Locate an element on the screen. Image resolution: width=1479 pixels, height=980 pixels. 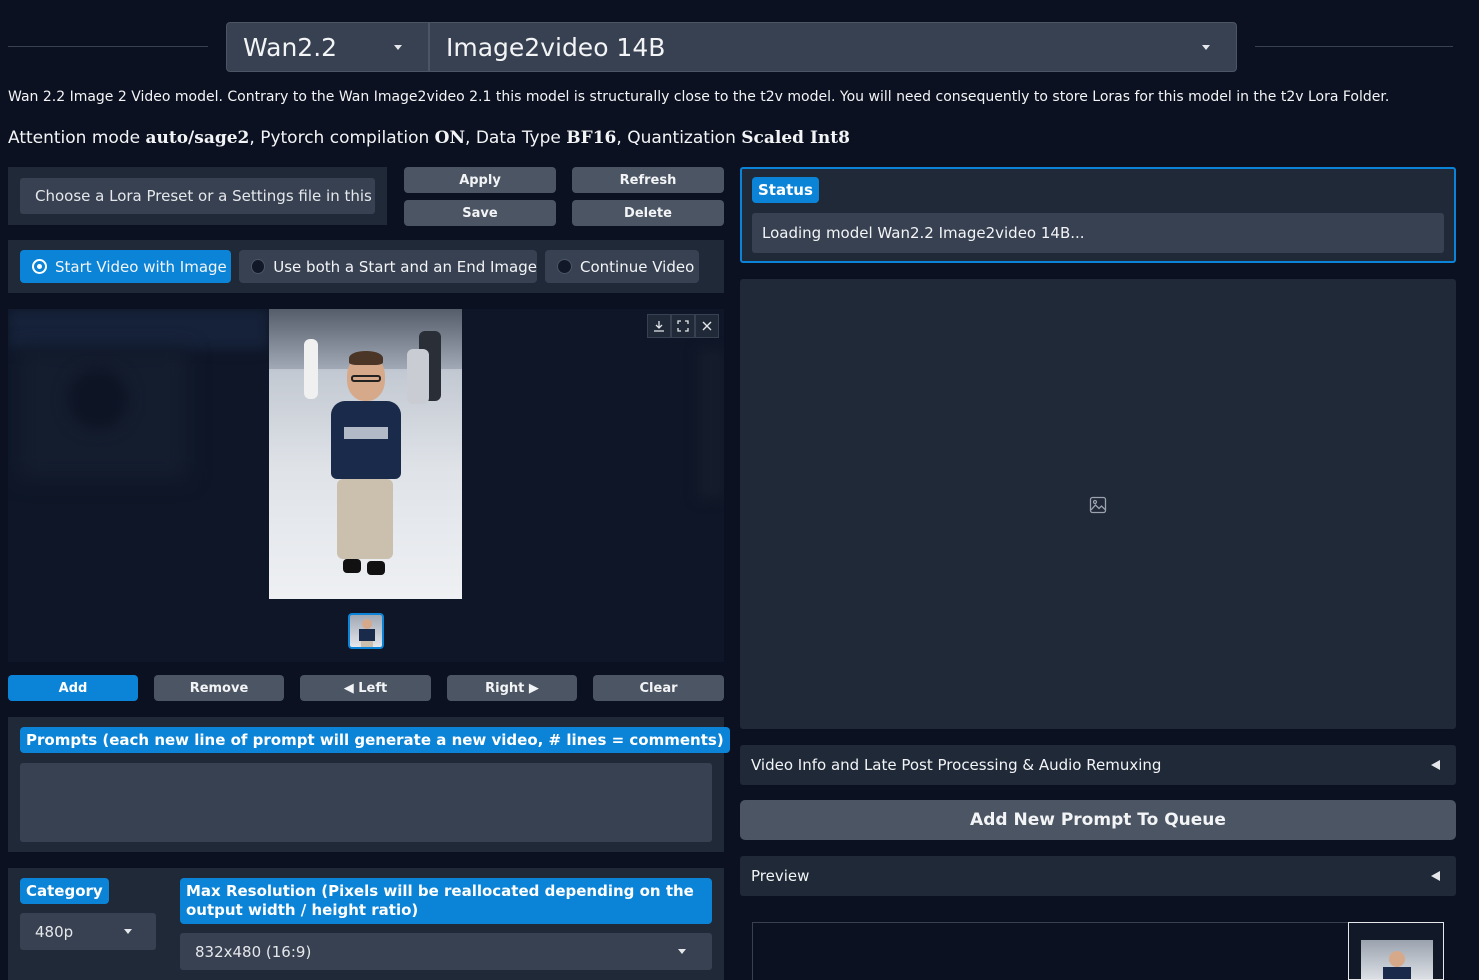
model-family-dropdown: Wan2.2 is located at coordinates (327, 47).